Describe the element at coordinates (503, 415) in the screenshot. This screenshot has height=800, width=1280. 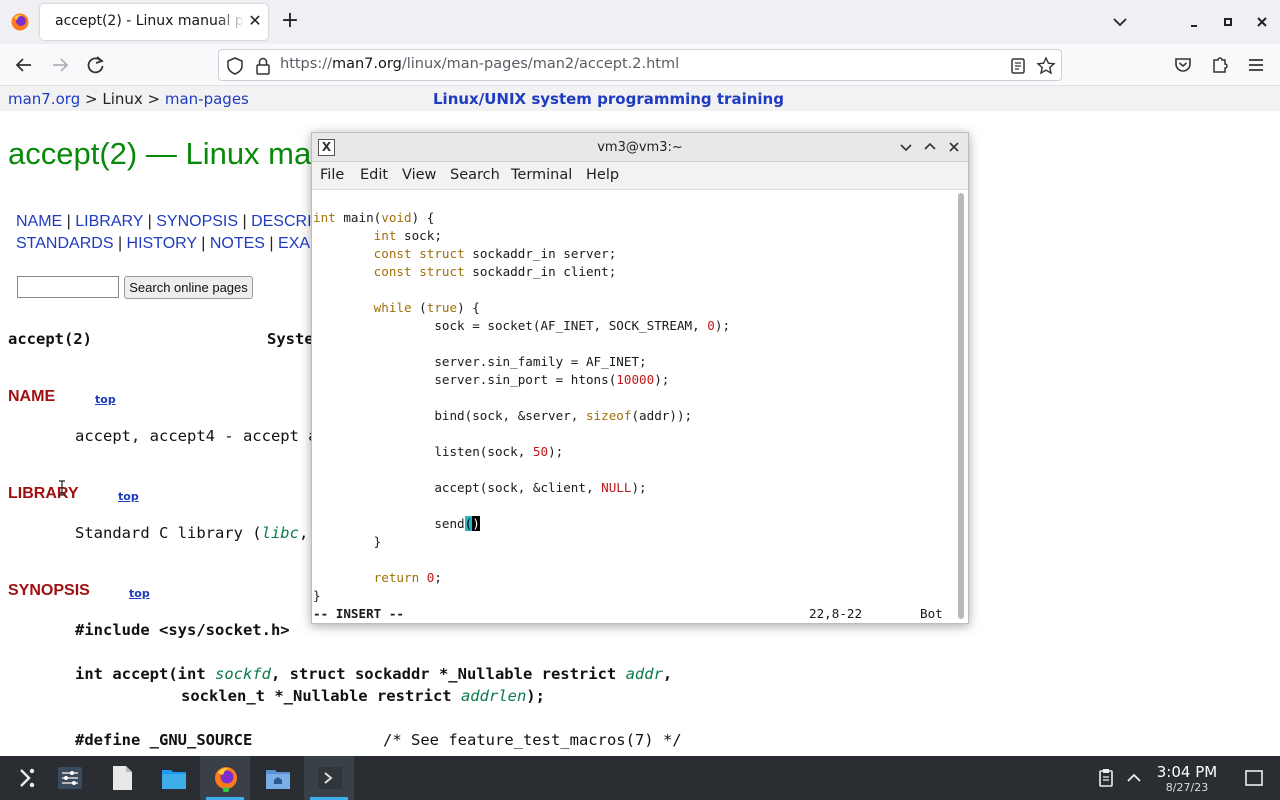
I see `code-line: bind(sock, &server, sizeof(addr));` at that location.